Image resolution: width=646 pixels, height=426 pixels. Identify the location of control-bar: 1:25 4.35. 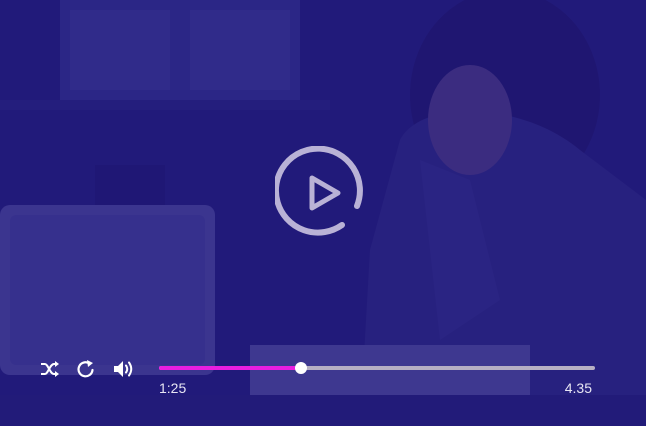
(323, 380).